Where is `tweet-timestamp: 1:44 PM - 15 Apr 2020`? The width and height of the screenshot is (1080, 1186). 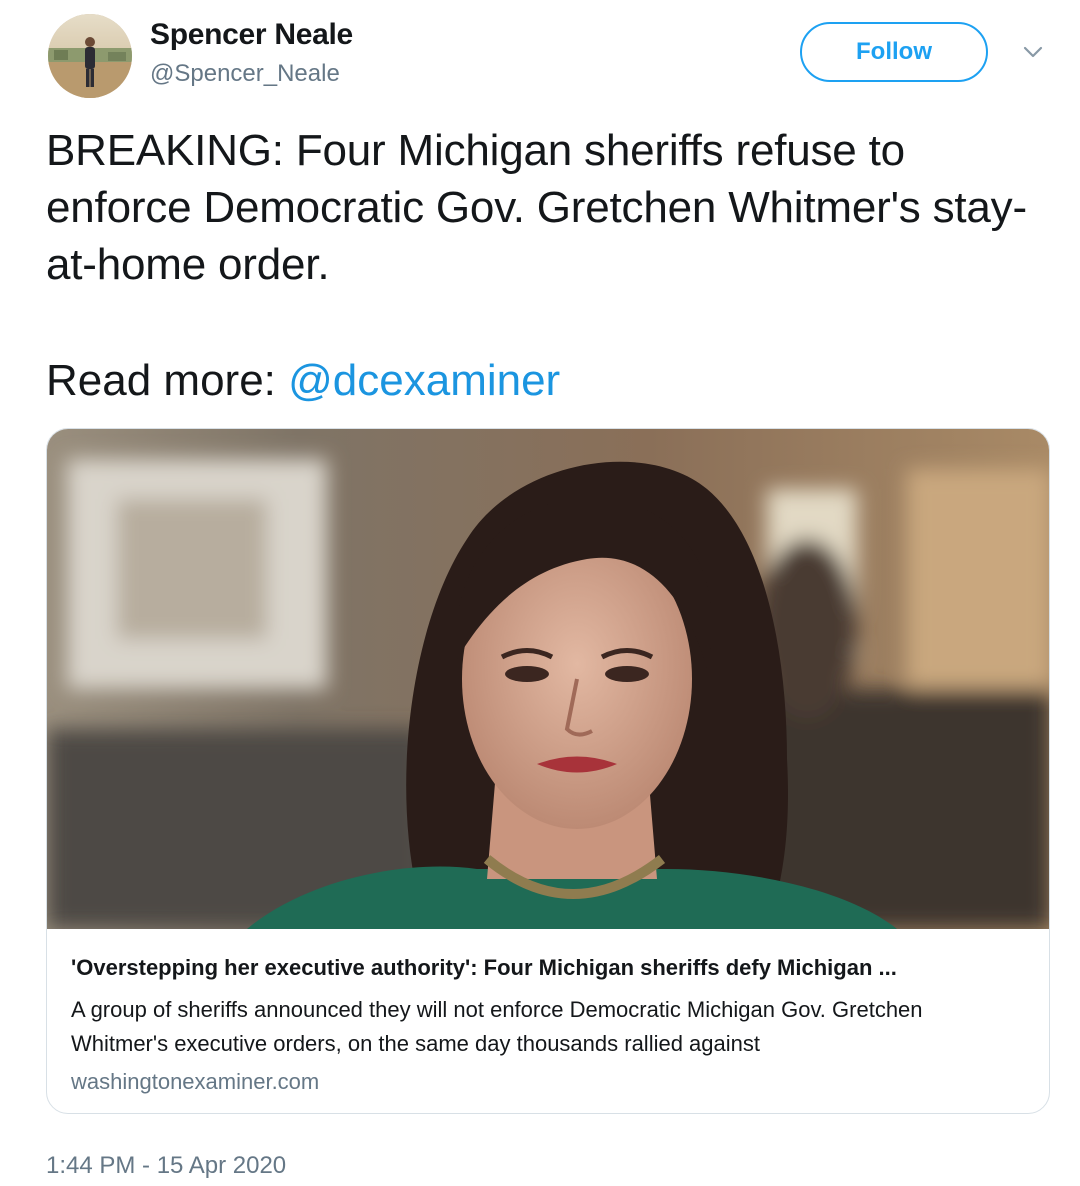
tweet-timestamp: 1:44 PM - 15 Apr 2020 is located at coordinates (166, 1166).